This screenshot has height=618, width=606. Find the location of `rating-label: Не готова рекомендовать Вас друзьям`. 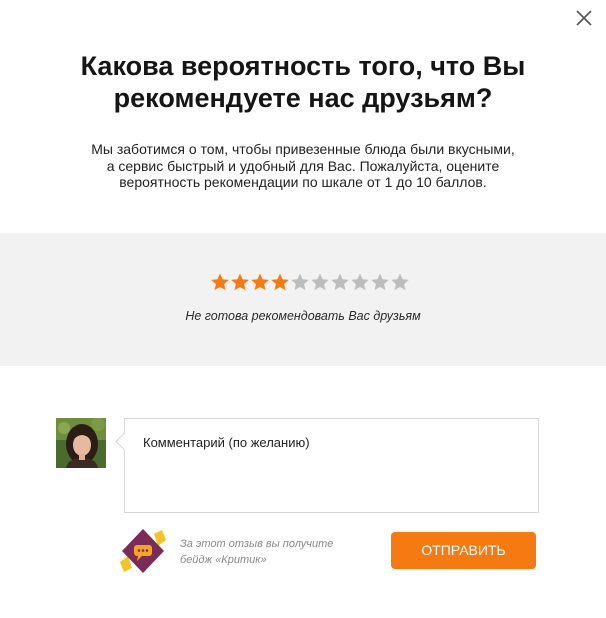

rating-label: Не готова рекомендовать Вас друзьям is located at coordinates (303, 316).